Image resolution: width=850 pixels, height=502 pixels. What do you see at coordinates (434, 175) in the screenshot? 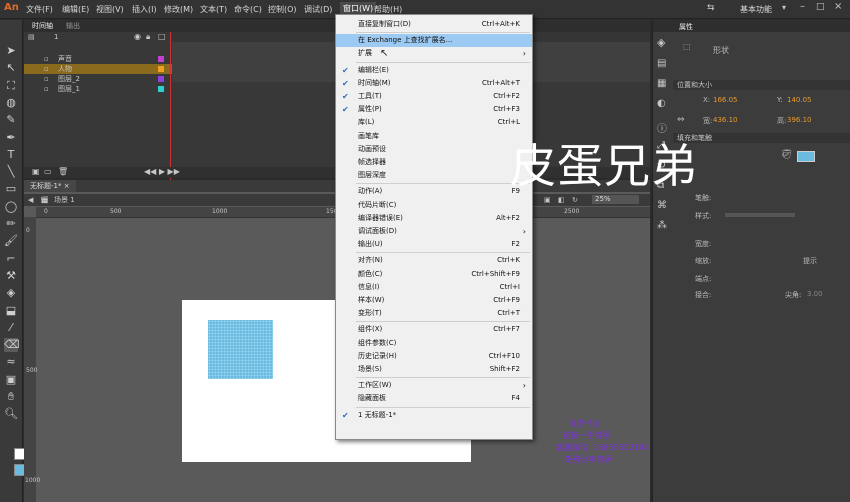
I see `menu-item: 图层深度` at bounding box center [434, 175].